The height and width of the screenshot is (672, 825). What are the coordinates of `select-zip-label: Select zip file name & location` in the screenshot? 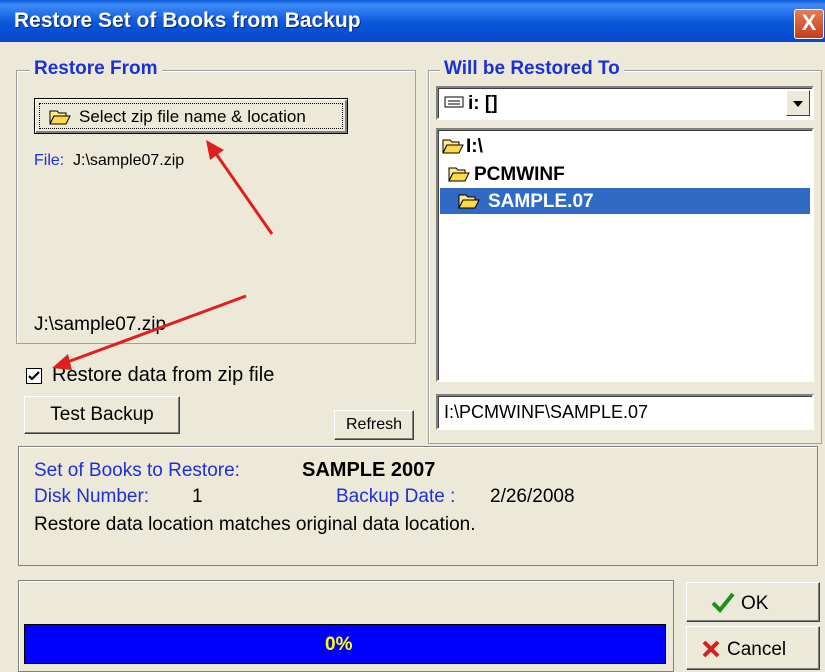 It's located at (192, 116).